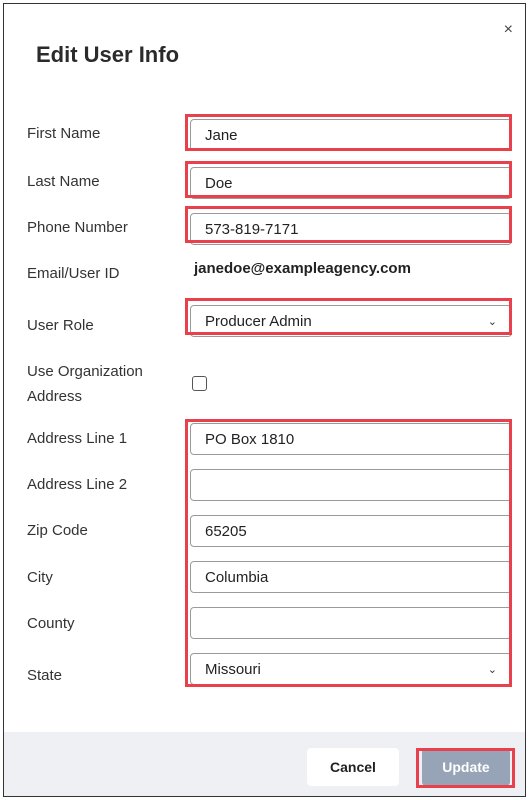 The image size is (531, 800). Describe the element at coordinates (55, 396) in the screenshot. I see `use-org-address-label-line2: Address` at that location.